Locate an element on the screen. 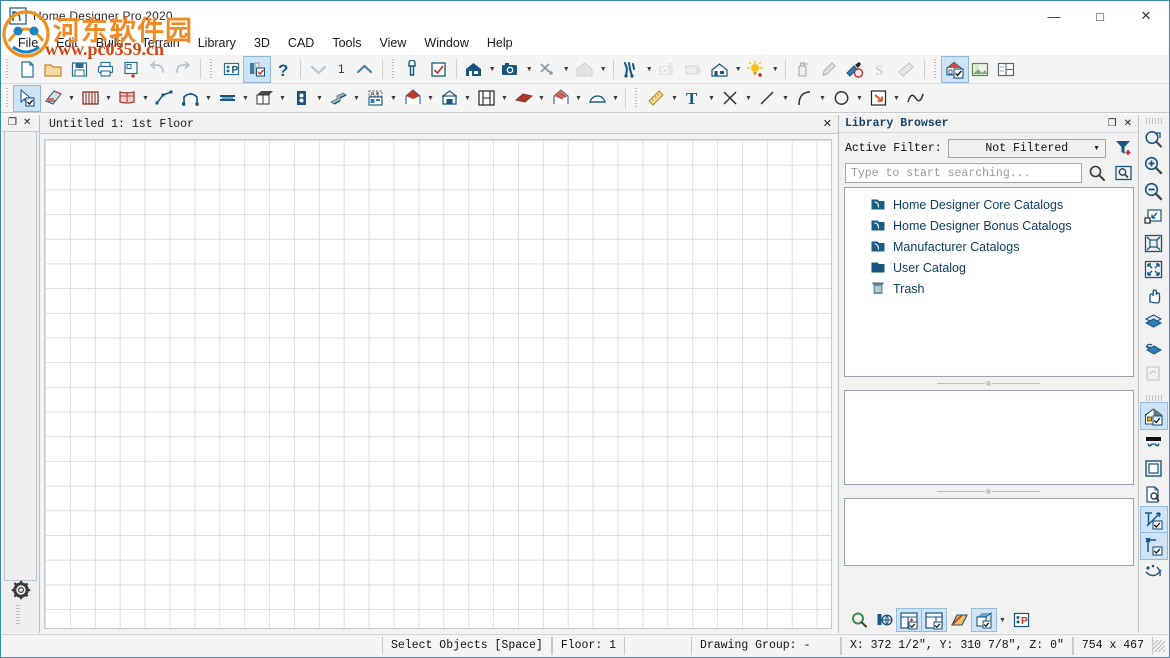 The width and height of the screenshot is (1170, 658). menu-help: Help is located at coordinates (500, 43).